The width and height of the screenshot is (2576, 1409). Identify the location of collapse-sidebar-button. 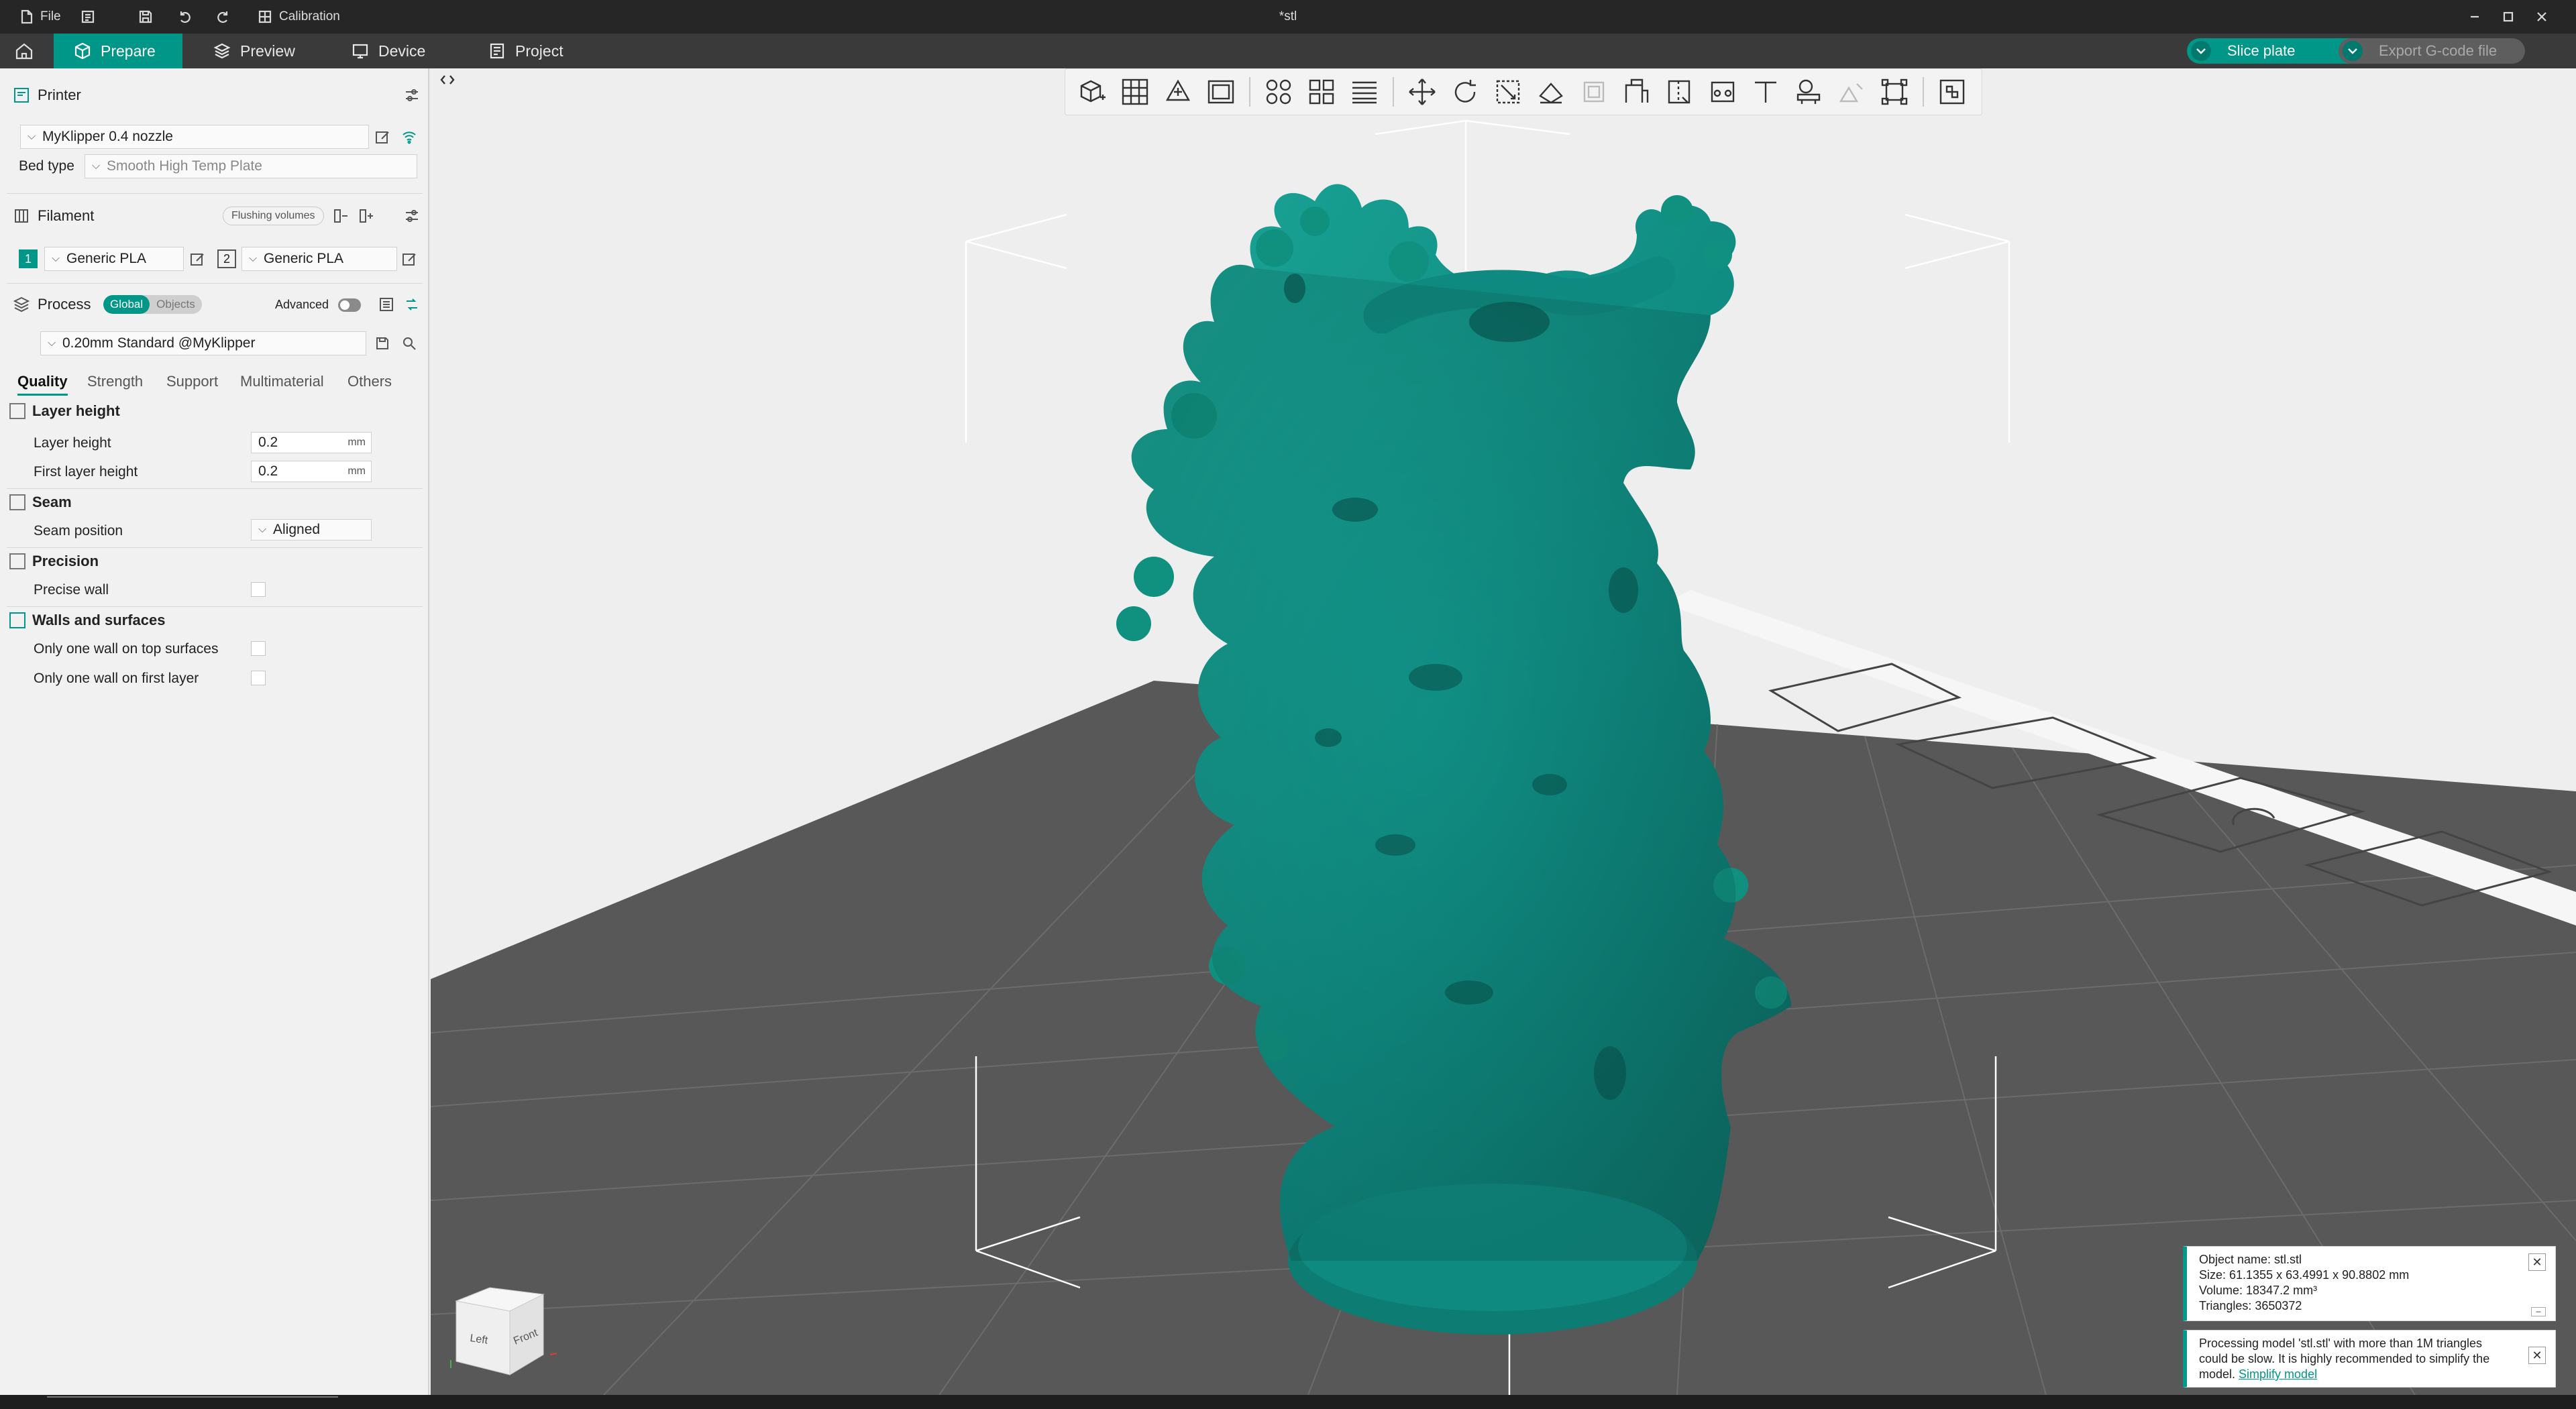
(447, 80).